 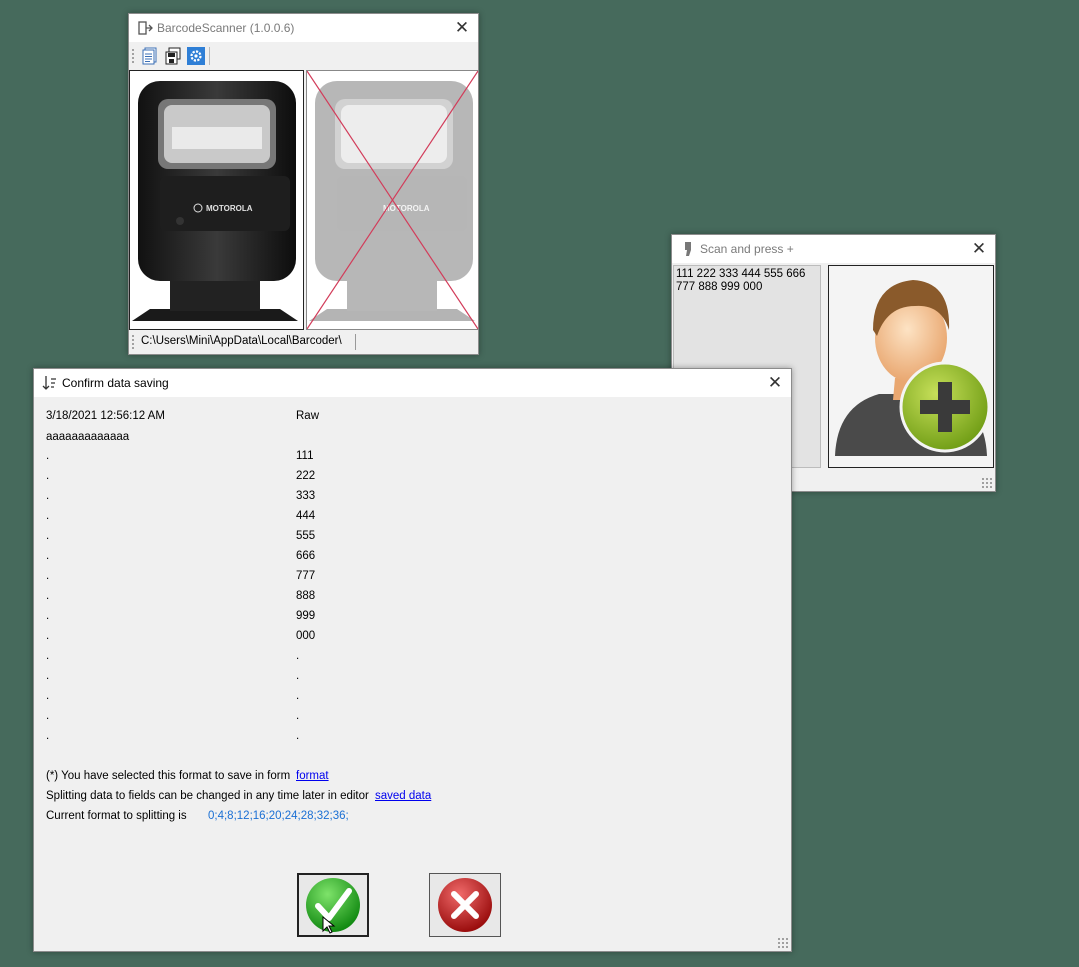 I want to click on settings-gear-icon, so click(x=196, y=56).